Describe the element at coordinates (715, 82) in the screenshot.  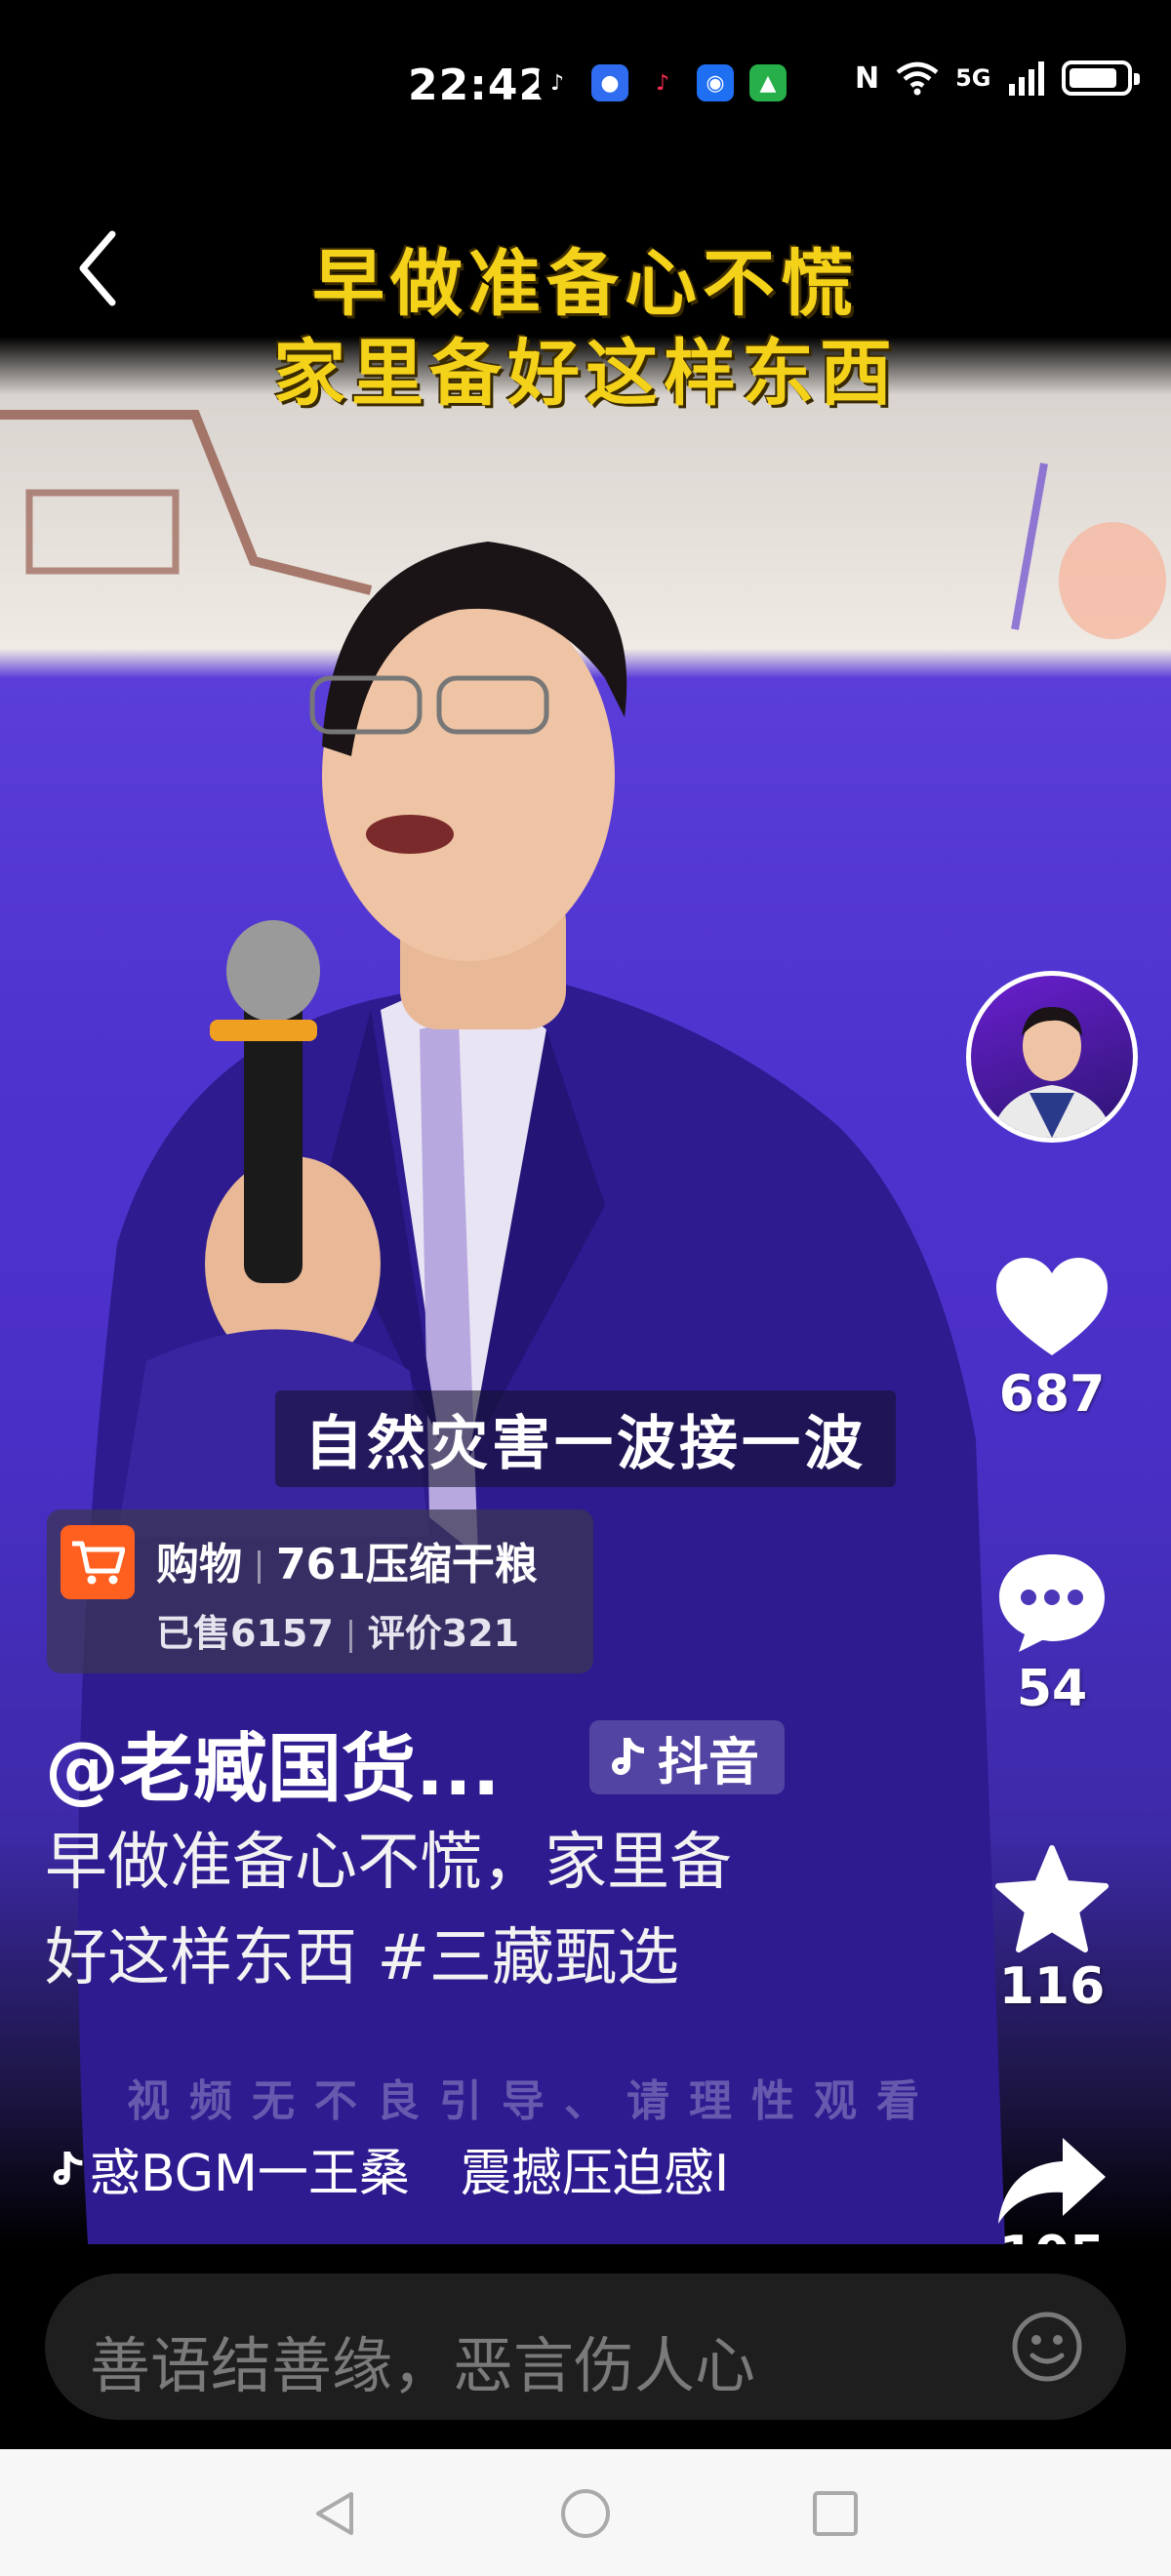
I see `app-notification-icon: ◉` at that location.